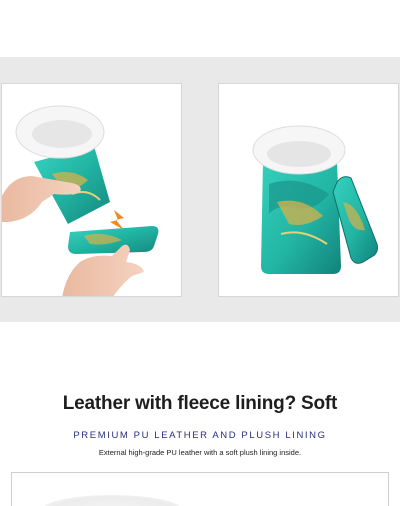 Image resolution: width=400 pixels, height=506 pixels. Describe the element at coordinates (315, 199) in the screenshot. I see `product-illustration-right` at that location.